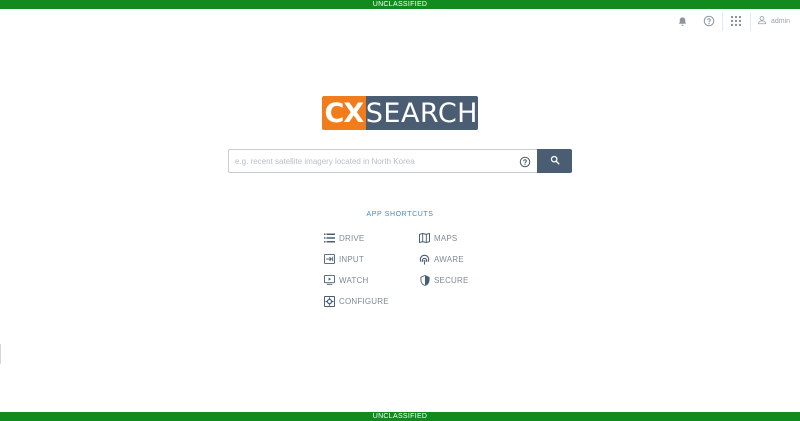  Describe the element at coordinates (344, 113) in the screenshot. I see `logo-cx: CX` at that location.